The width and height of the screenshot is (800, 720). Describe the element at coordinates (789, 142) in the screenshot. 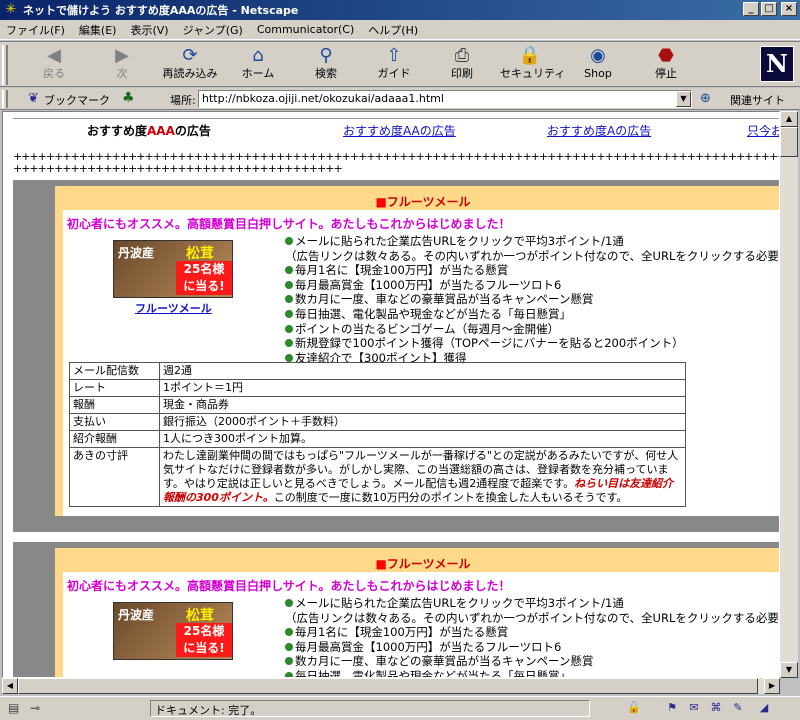

I see `vertical-scroll-thumb` at that location.